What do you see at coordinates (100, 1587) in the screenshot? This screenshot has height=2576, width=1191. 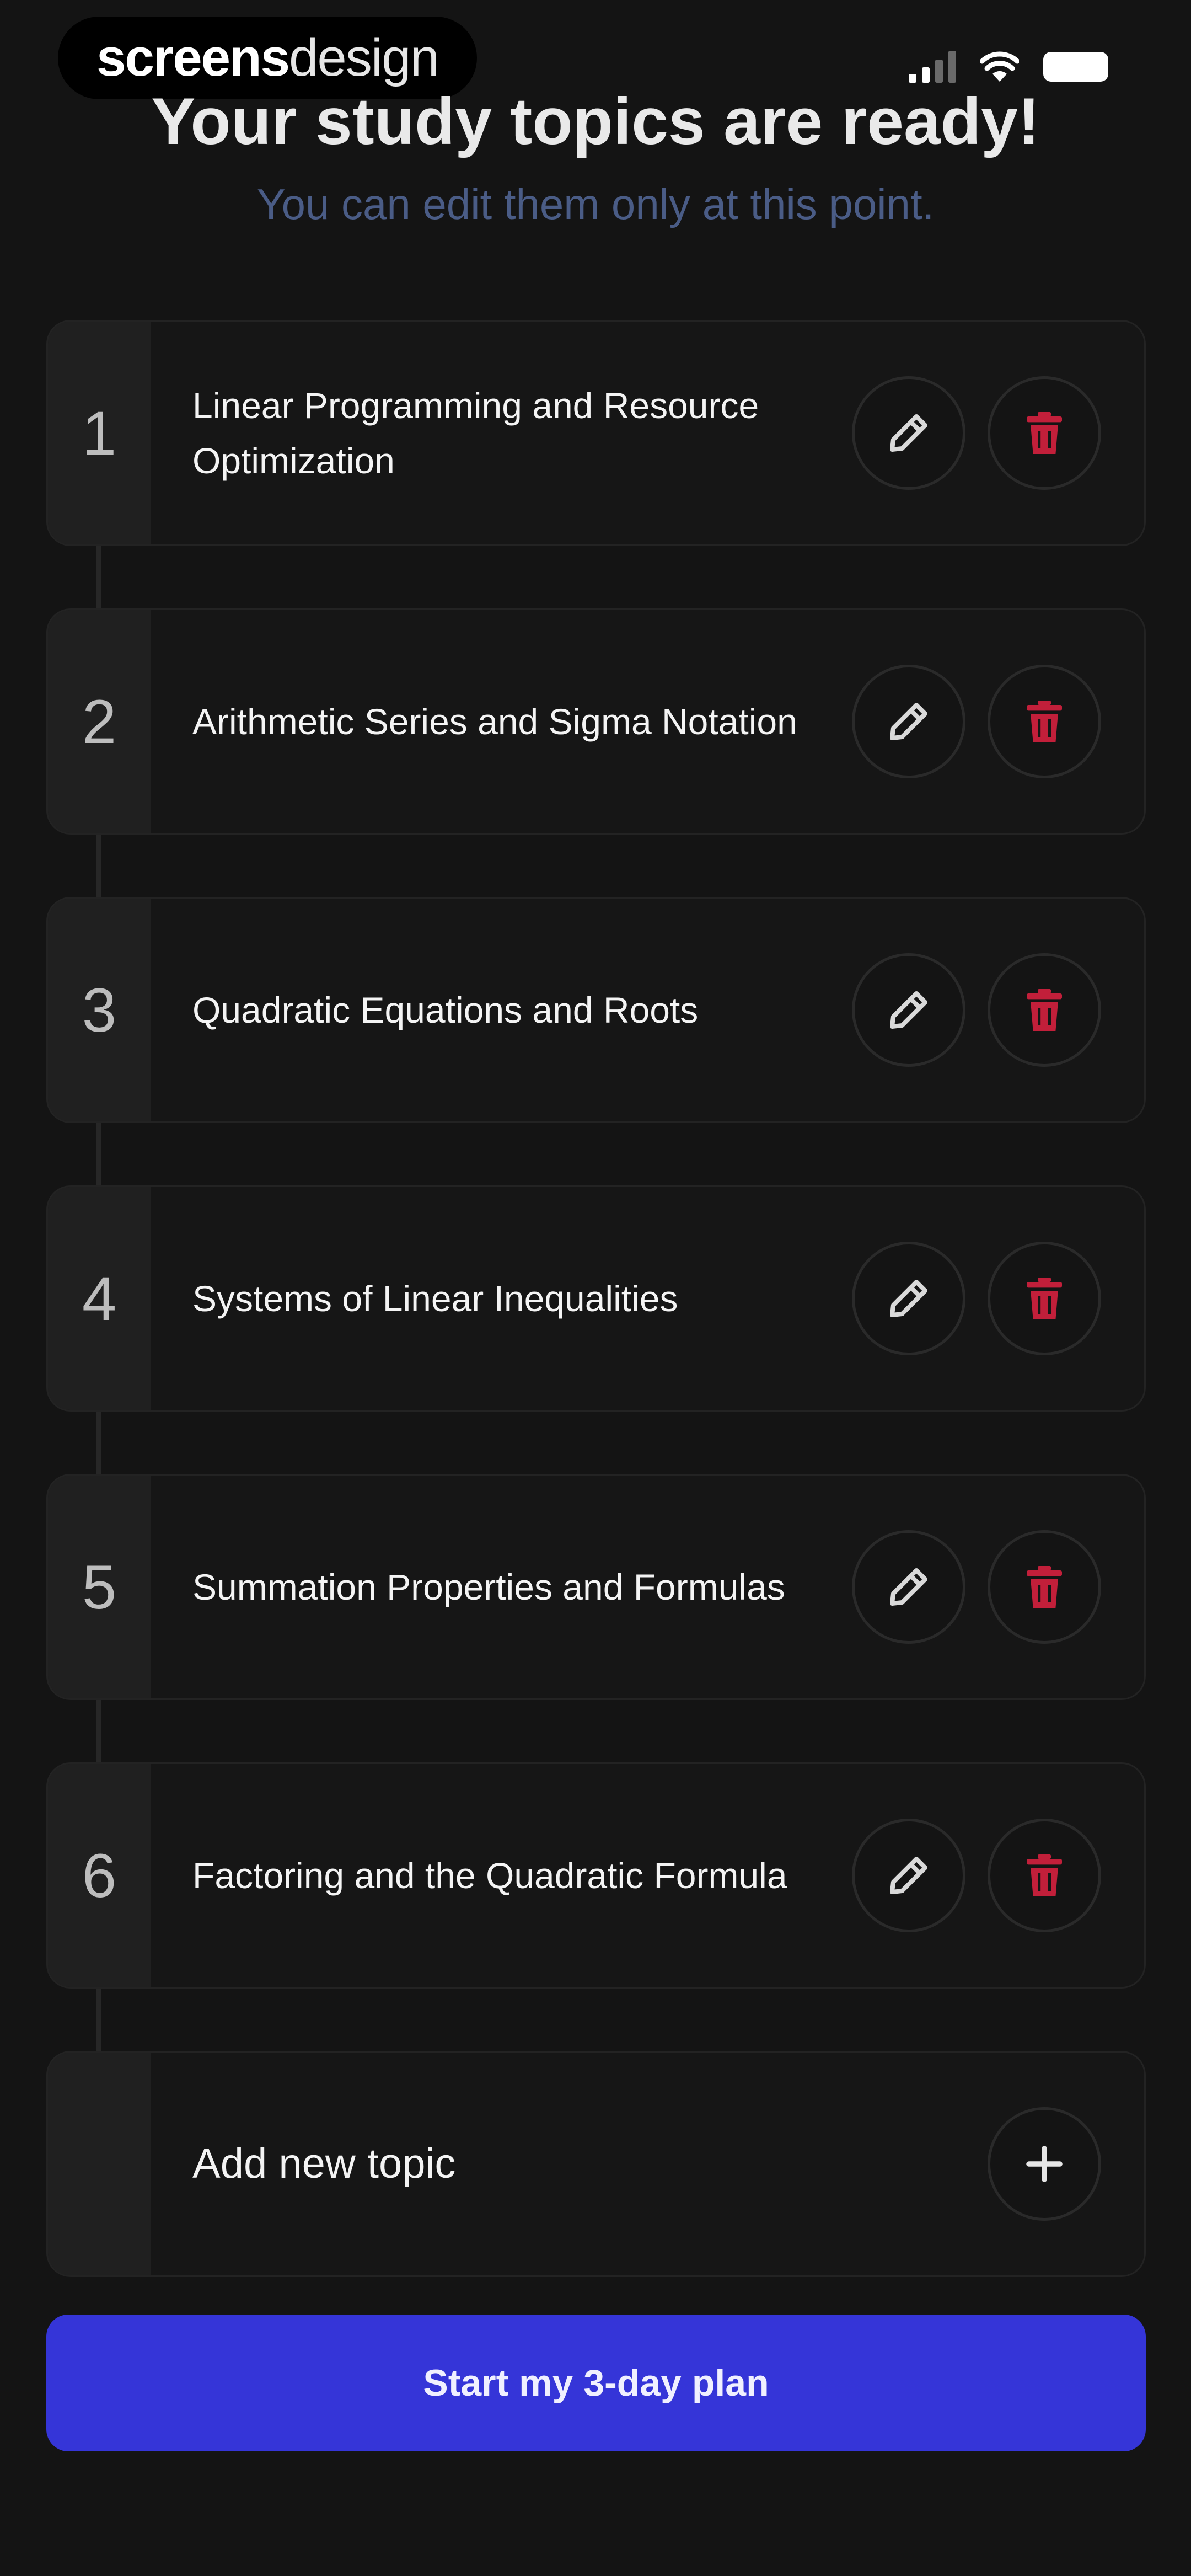 I see `topic-number: 5` at bounding box center [100, 1587].